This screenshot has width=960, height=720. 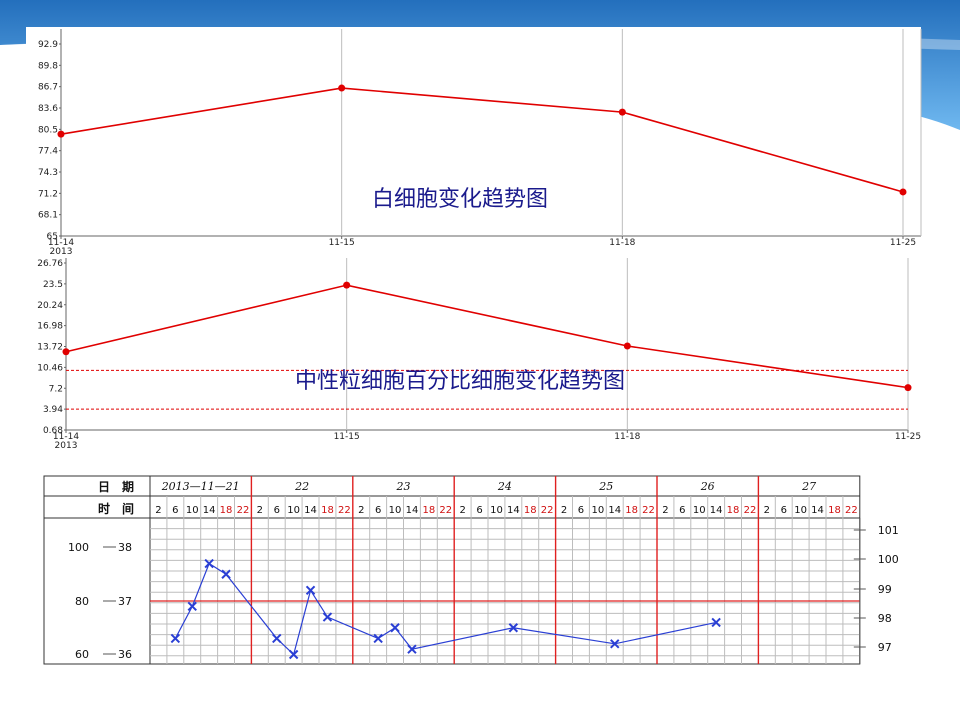 I want to click on y-tick-label: 74.3, so click(x=48, y=173).